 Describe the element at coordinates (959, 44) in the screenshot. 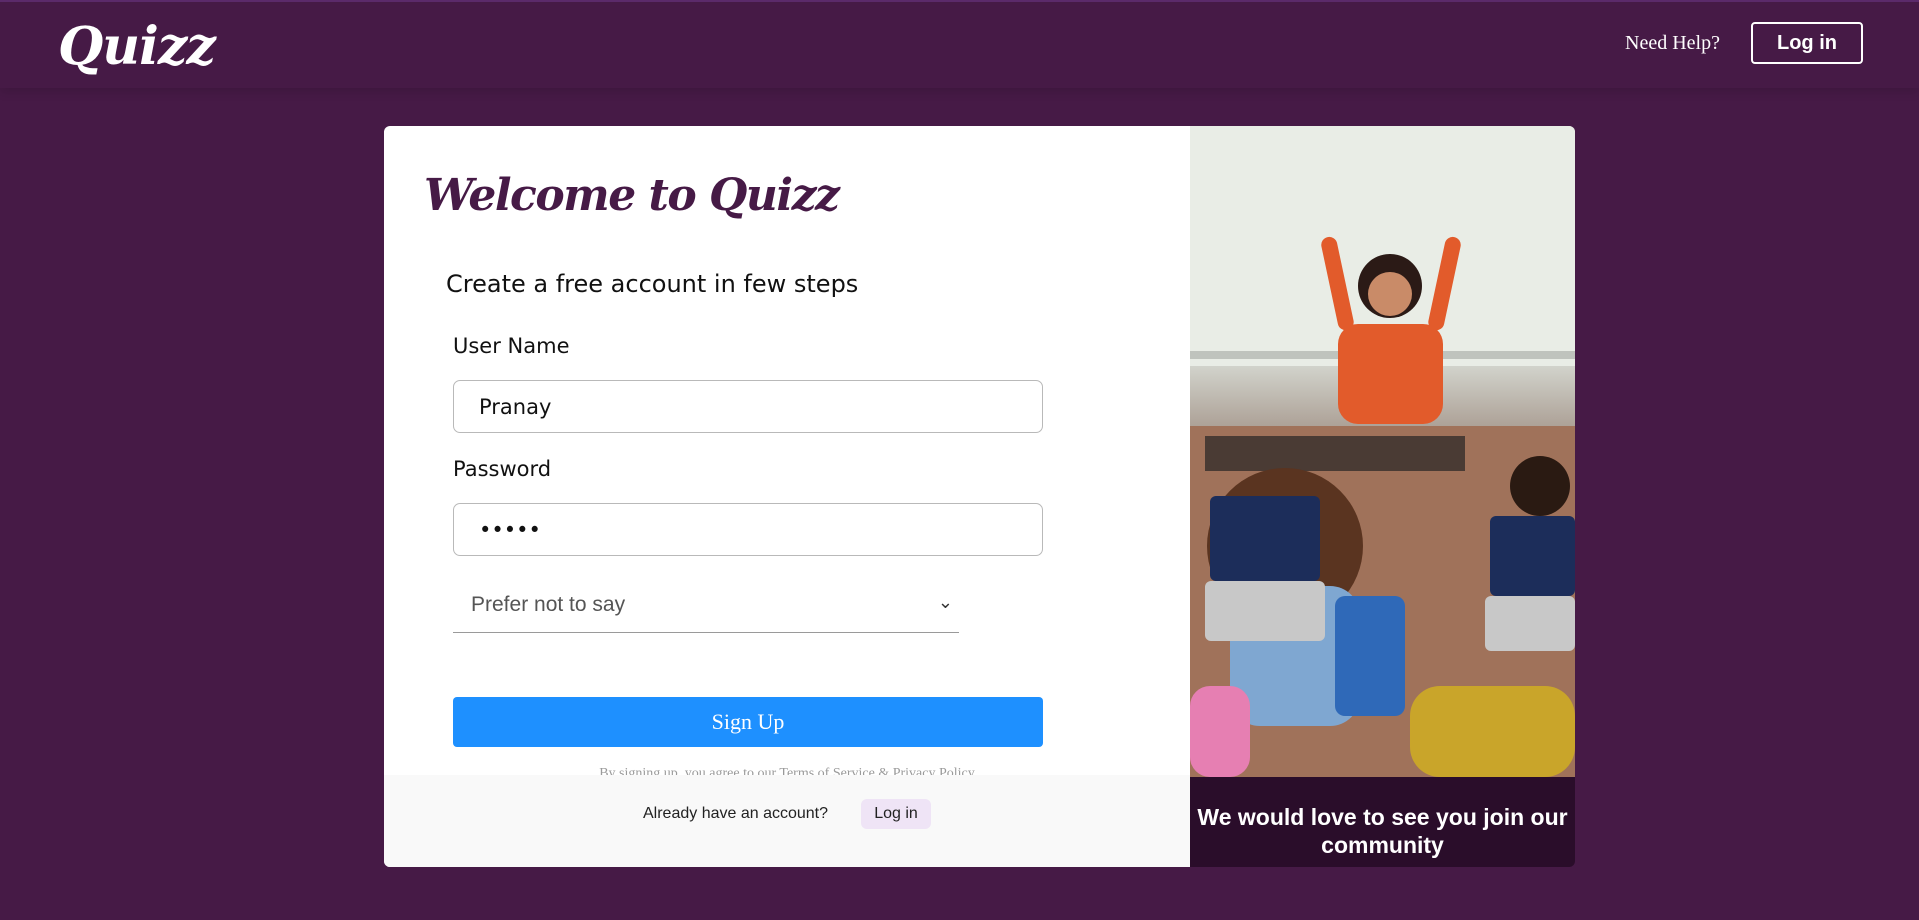

I see `top-navbar: Quizz Need Help? Log in` at that location.